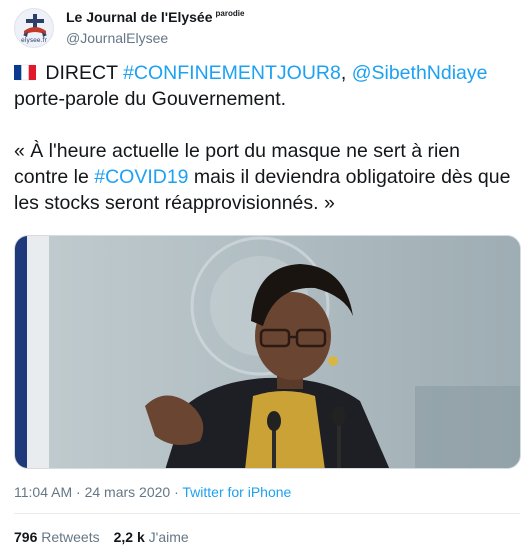 The width and height of the screenshot is (532, 555). What do you see at coordinates (82, 73) in the screenshot?
I see `direct-label: DIRECT` at bounding box center [82, 73].